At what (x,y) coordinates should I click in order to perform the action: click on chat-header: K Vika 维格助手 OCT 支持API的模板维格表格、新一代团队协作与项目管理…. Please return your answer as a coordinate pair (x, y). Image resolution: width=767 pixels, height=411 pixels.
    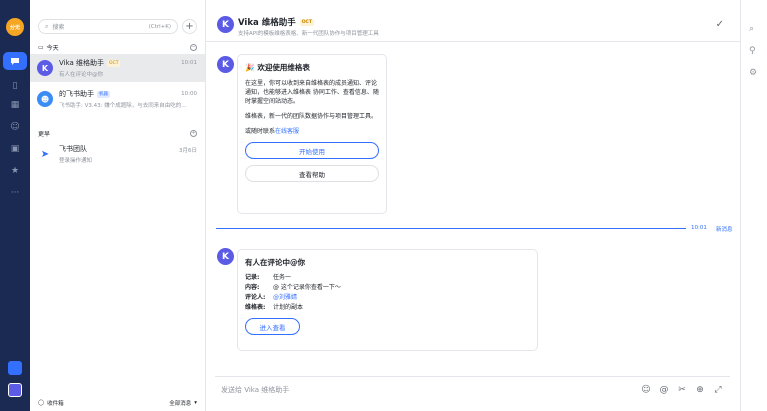
    Looking at the image, I should click on (473, 21).